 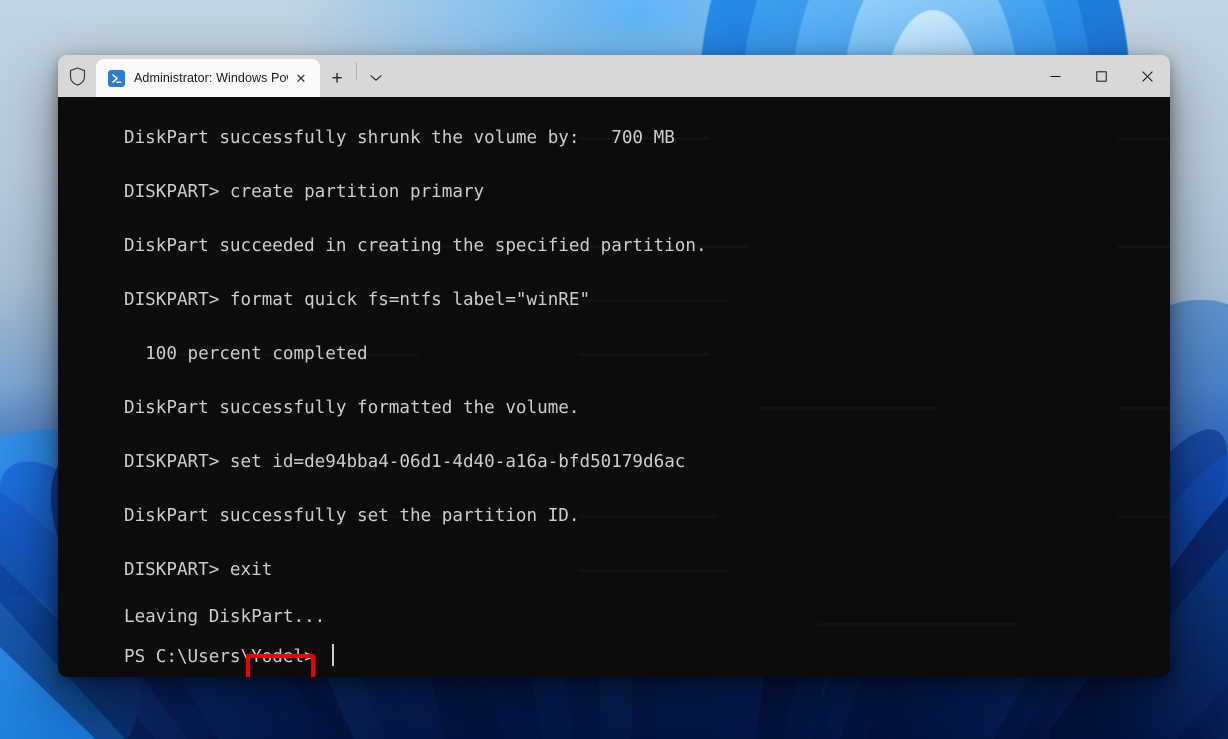 I want to click on close-button, so click(x=1147, y=76).